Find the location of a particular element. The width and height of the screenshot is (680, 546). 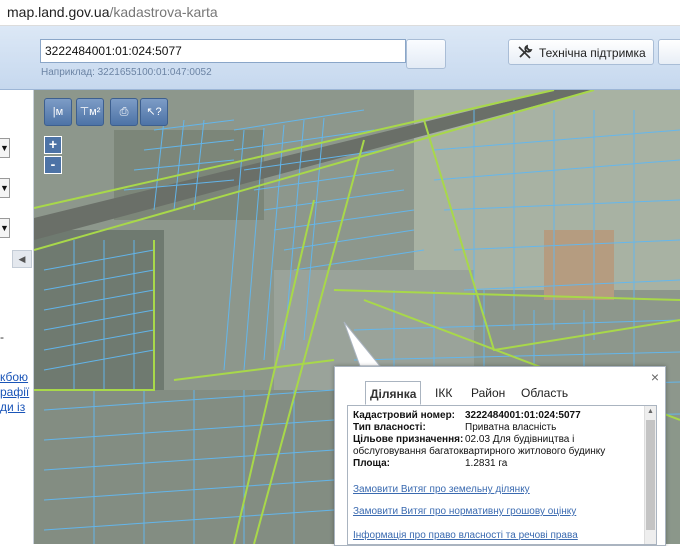

field-cadastral-number: Кадастровий номер: 3222484001:01:024:5077 is located at coordinates (467, 415).